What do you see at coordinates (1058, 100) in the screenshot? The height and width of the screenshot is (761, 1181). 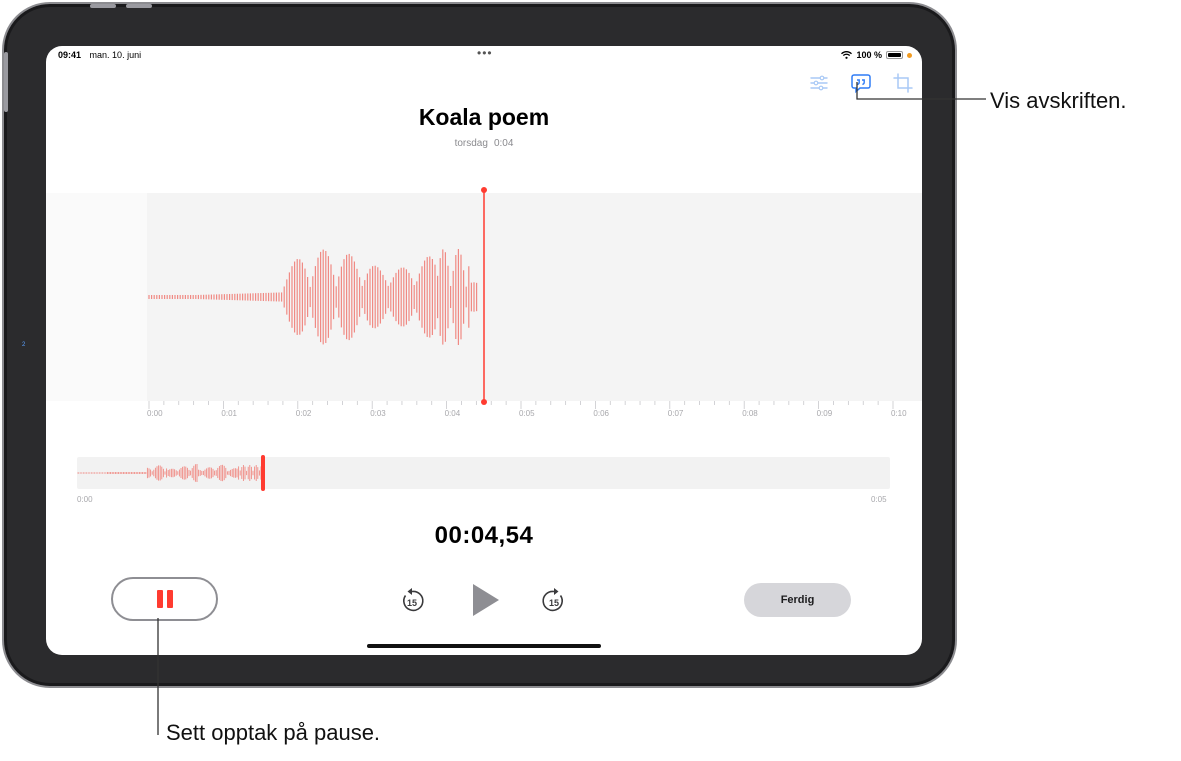 I see `callout-transcript: Vis avskriften.` at bounding box center [1058, 100].